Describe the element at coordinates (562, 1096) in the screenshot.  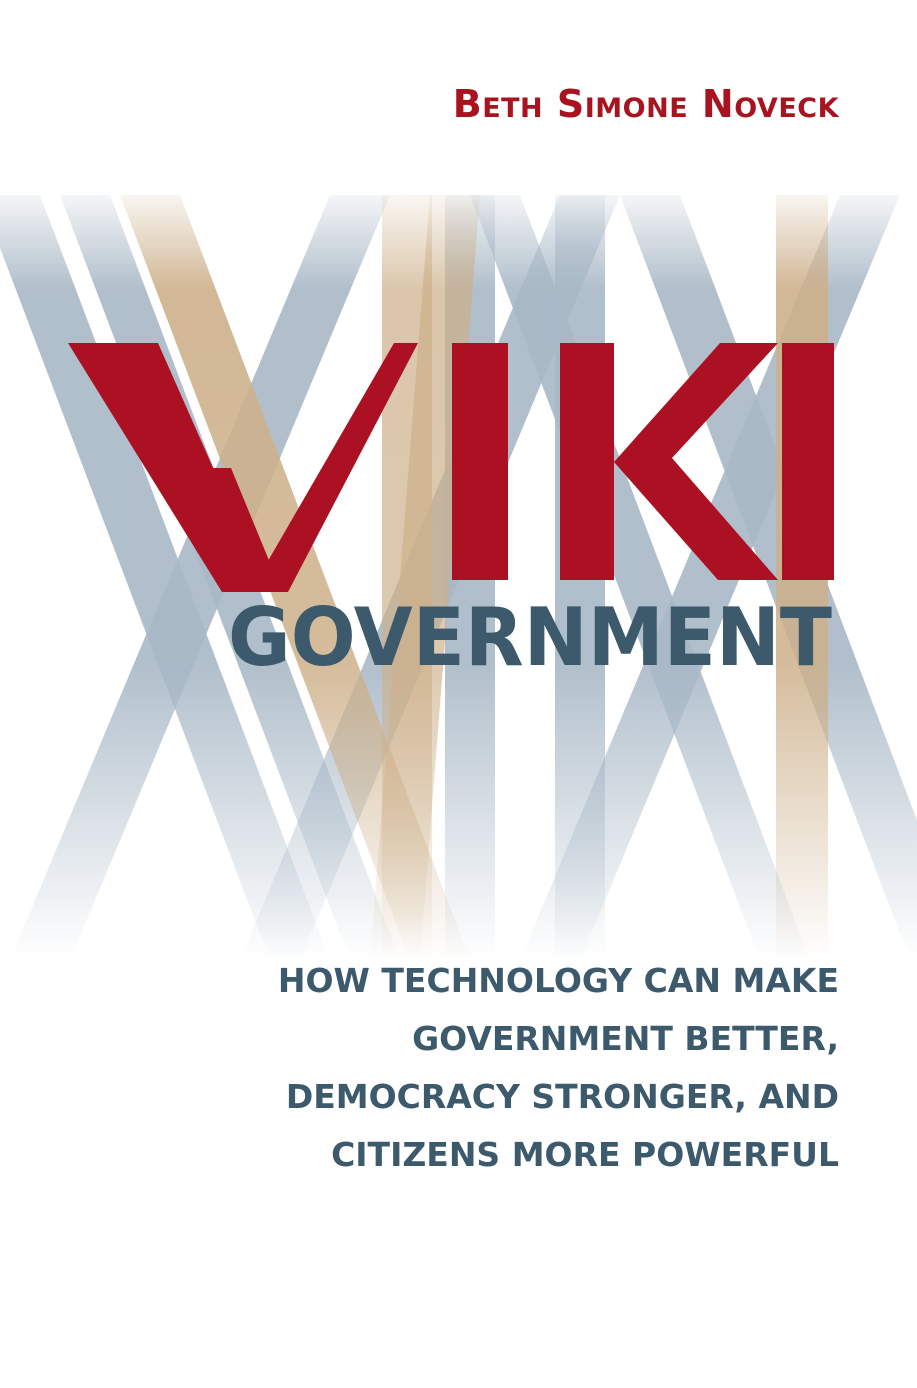
I see `subtitle-line: DEMOCRACY STRONGER, AND` at that location.